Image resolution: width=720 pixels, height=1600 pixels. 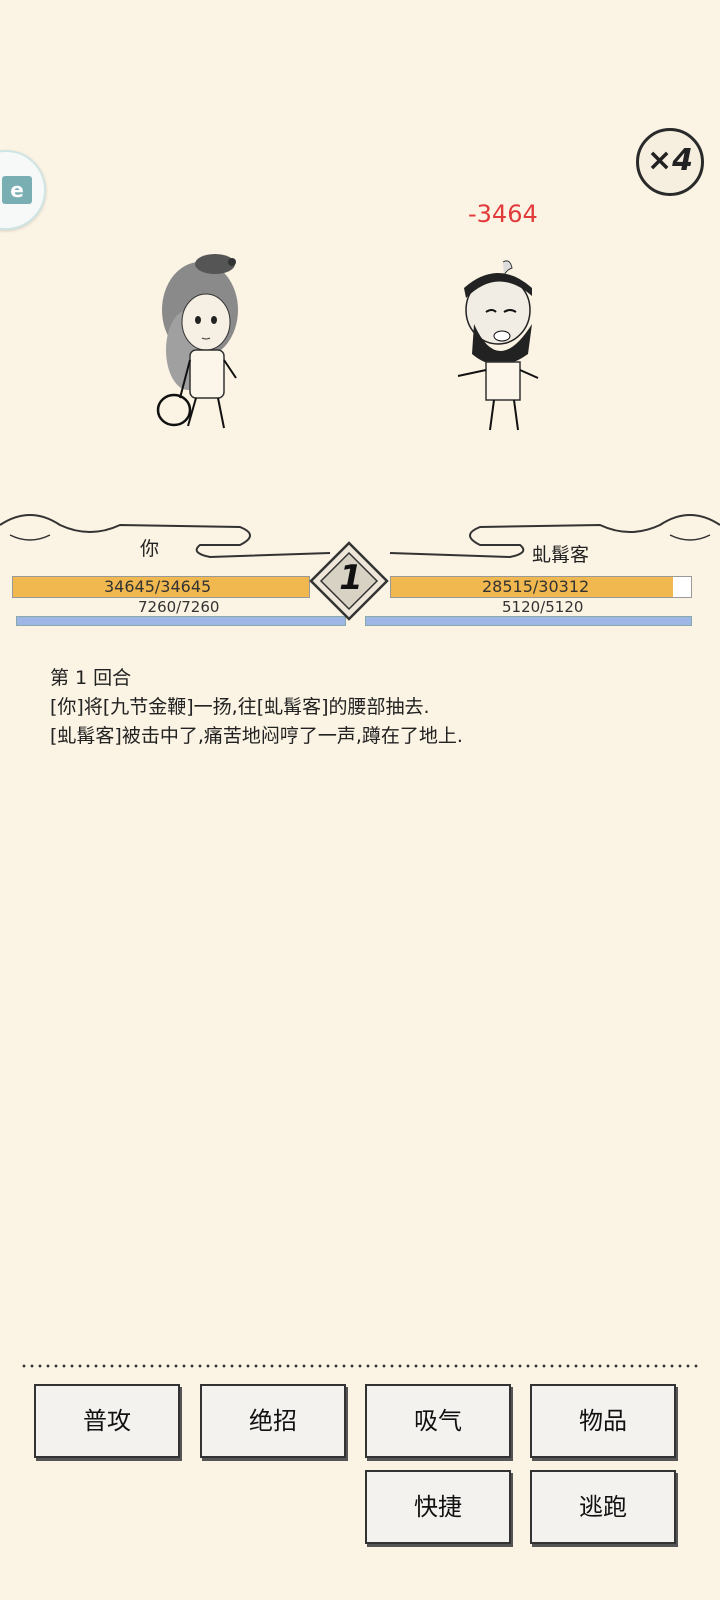 I want to click on quick-button: 快捷, so click(x=438, y=1507).